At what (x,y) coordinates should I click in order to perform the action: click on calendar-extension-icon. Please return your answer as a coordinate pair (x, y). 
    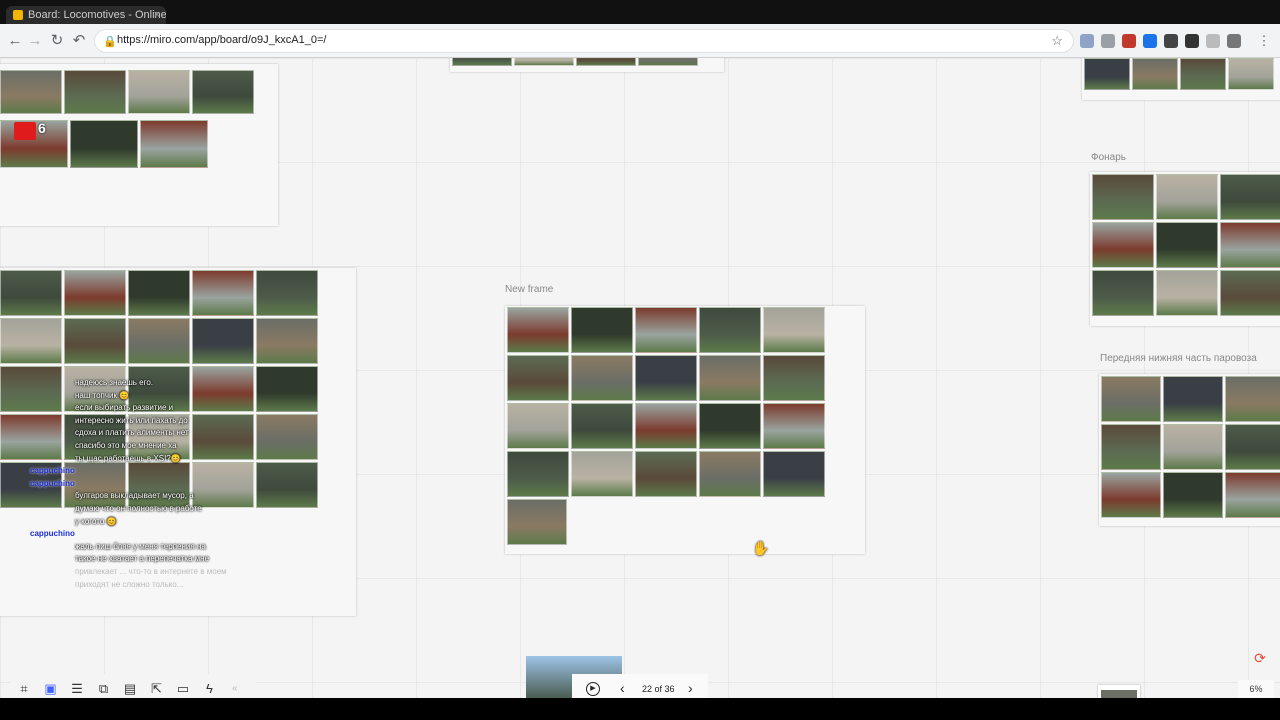
    Looking at the image, I should click on (1192, 41).